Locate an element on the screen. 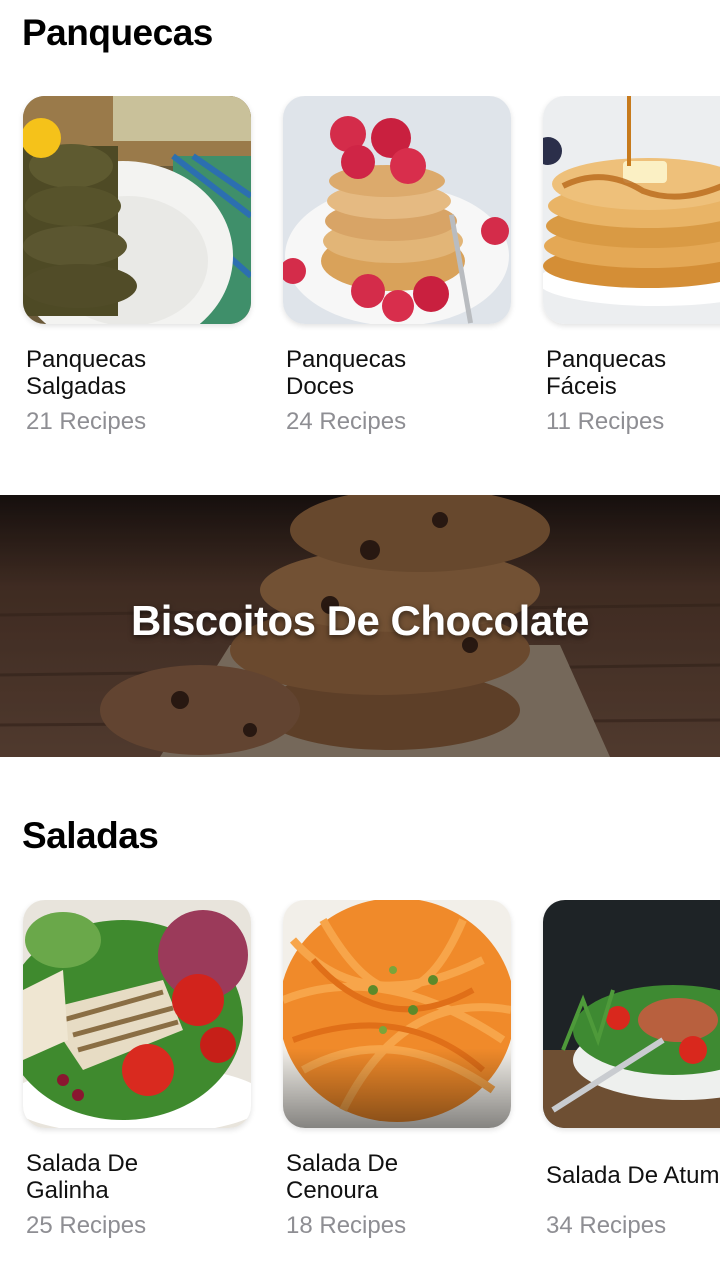 The image size is (720, 1265). chicken-salad-photo is located at coordinates (137, 1014).